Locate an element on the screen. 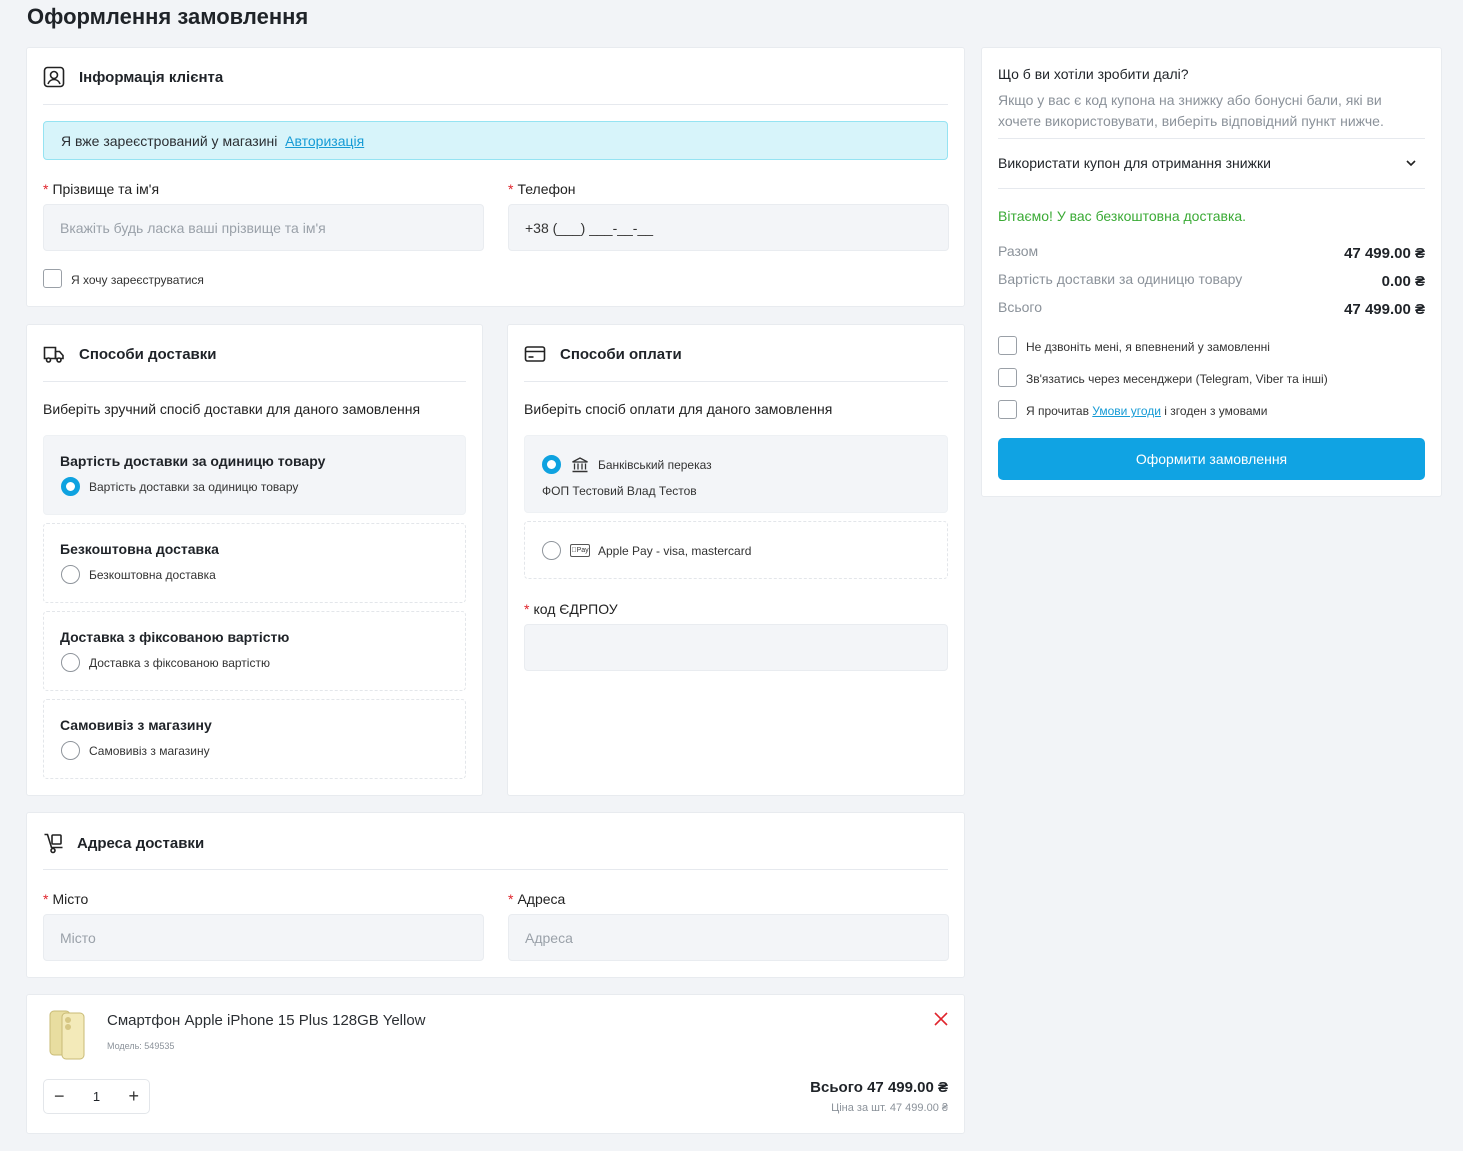 The width and height of the screenshot is (1463, 1151). customer-info-header: Інформація клієнта is located at coordinates (133, 77).